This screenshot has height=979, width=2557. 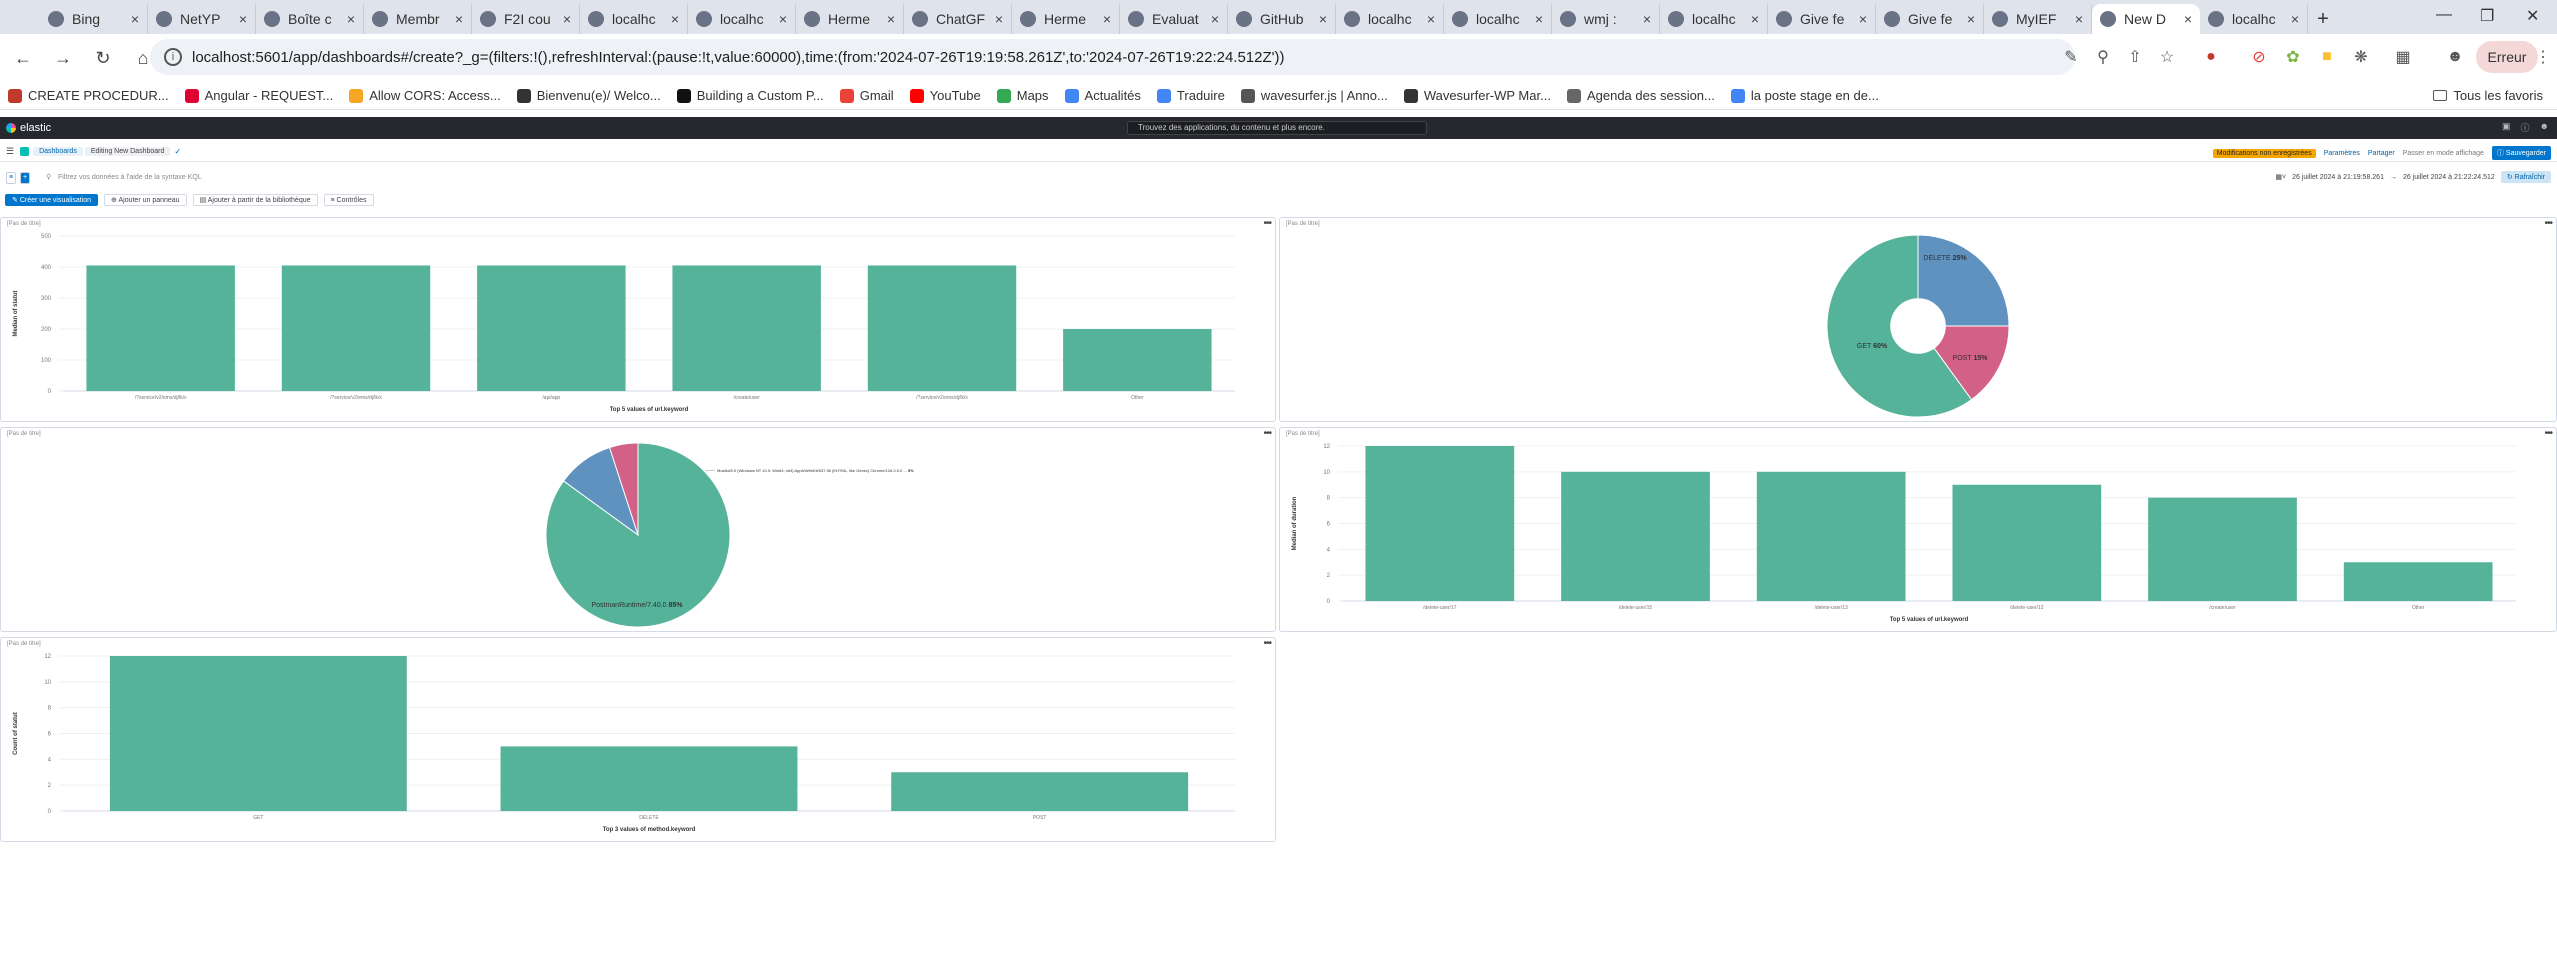 I want to click on elastic-logo: elastic, so click(x=28, y=128).